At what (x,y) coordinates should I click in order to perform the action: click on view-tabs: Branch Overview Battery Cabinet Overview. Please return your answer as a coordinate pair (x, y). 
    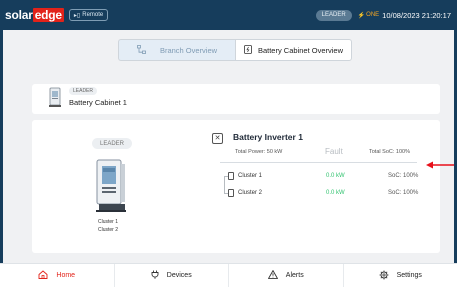
    Looking at the image, I should click on (235, 50).